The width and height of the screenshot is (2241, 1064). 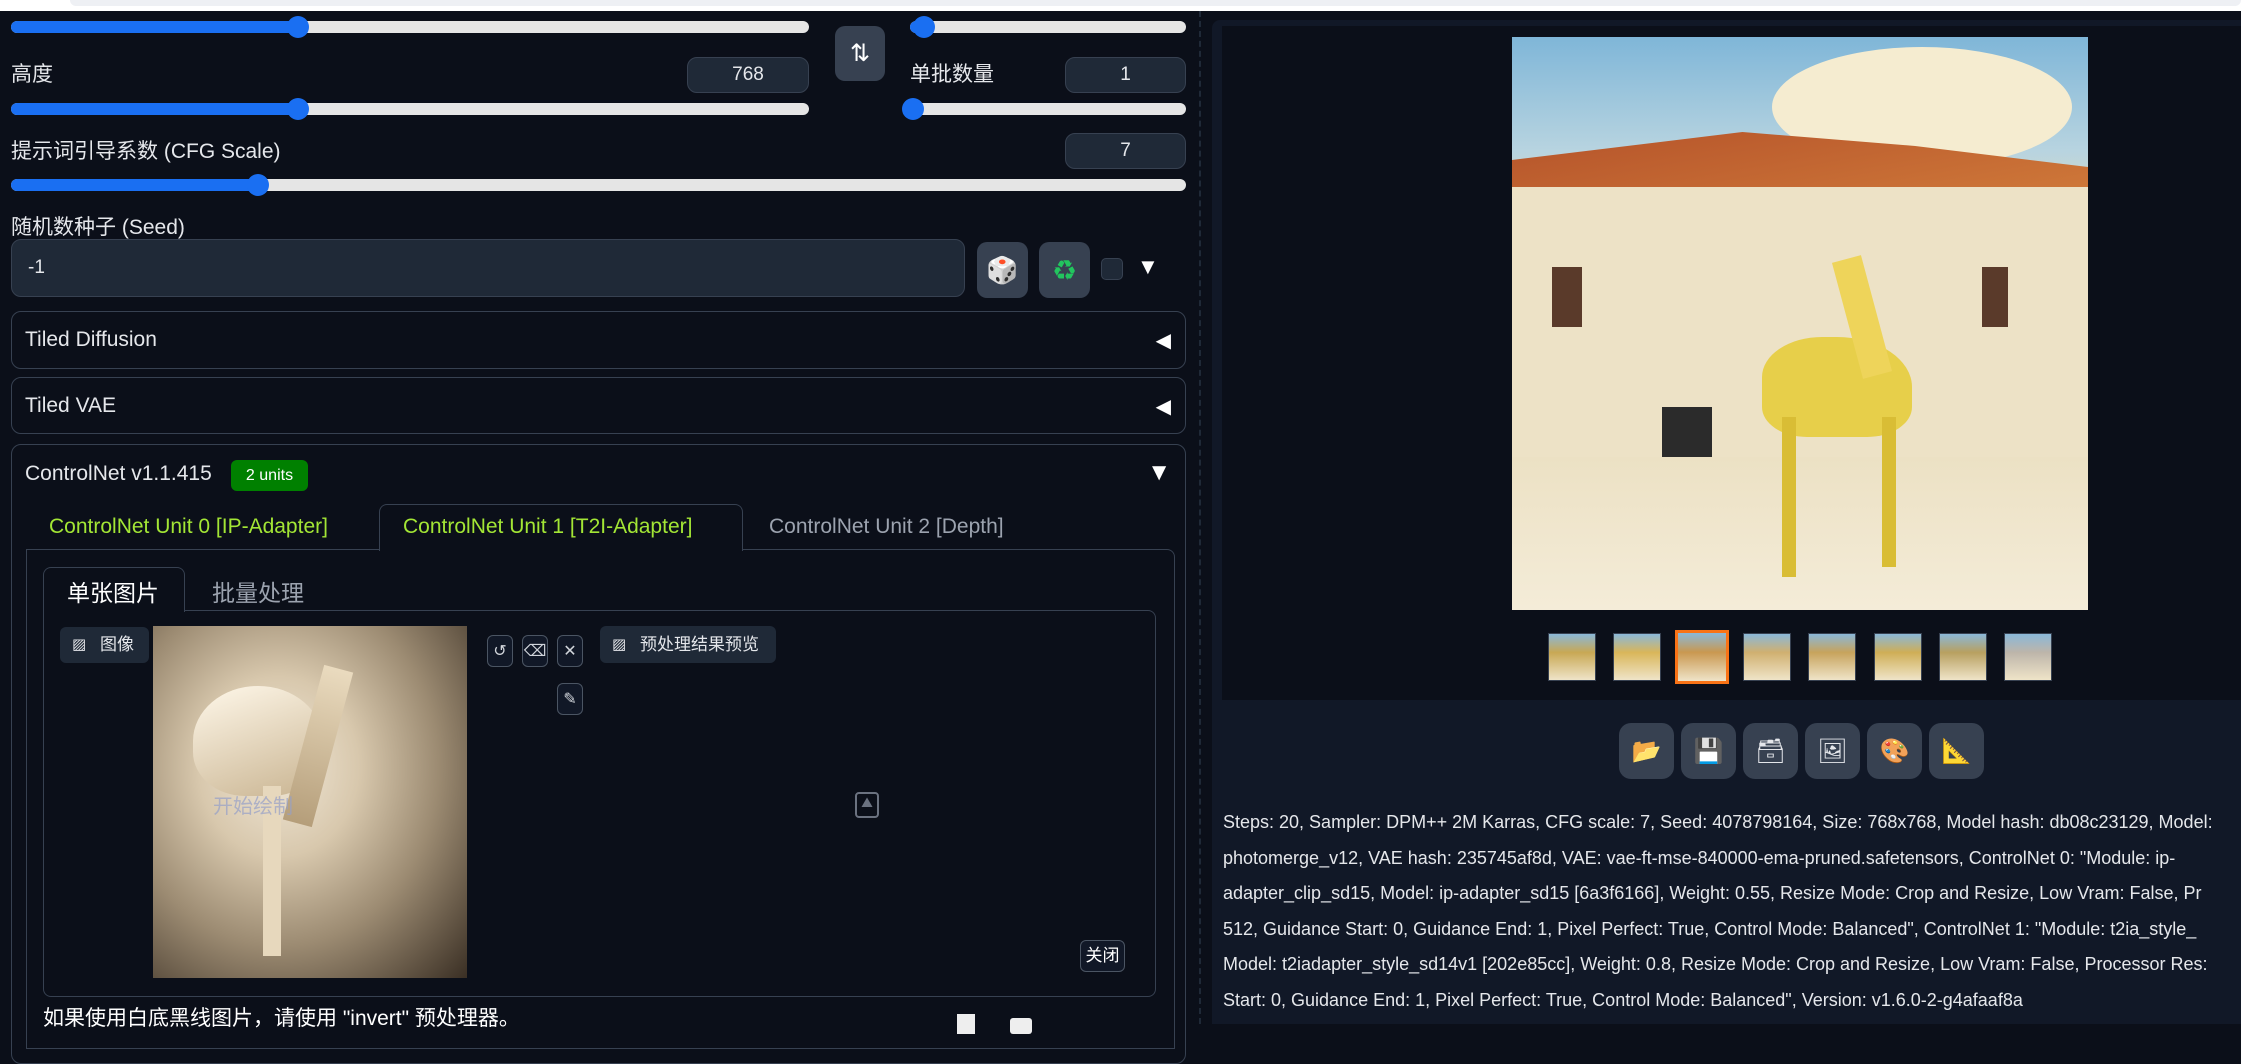 What do you see at coordinates (71, 405) in the screenshot?
I see `accordion-title: Tiled VAE` at bounding box center [71, 405].